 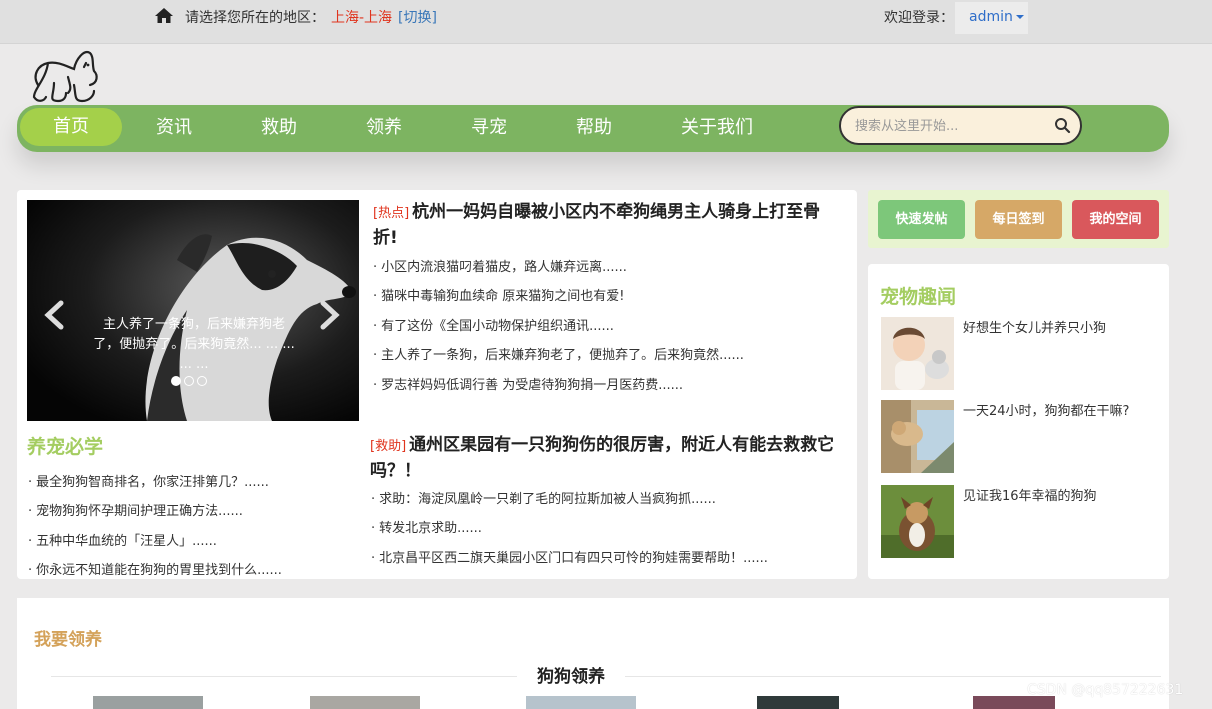 What do you see at coordinates (174, 128) in the screenshot?
I see `nav-item-news: 资讯` at bounding box center [174, 128].